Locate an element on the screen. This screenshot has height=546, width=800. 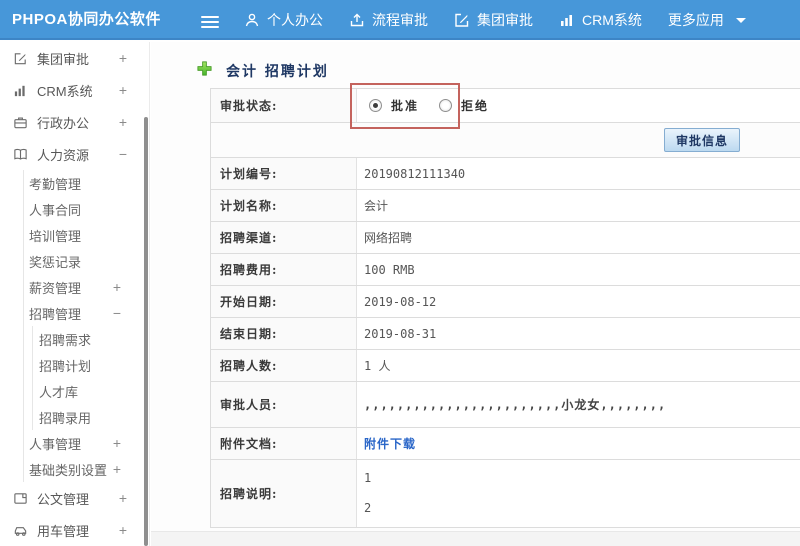
nav-process-approval: 流程审批 is located at coordinates (388, 20).